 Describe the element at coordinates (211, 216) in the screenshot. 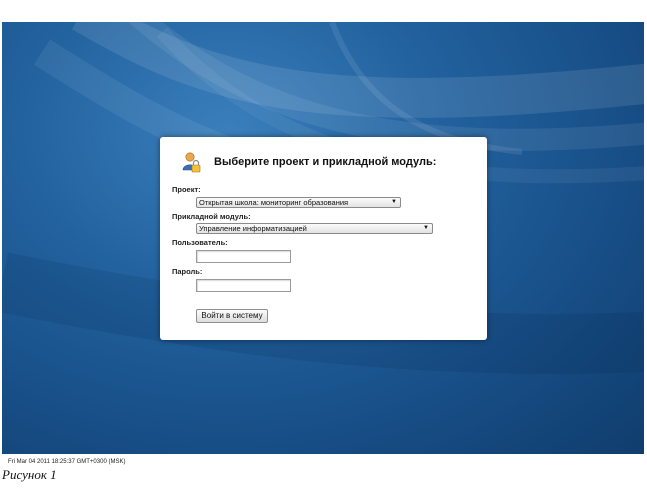

I see `module-label: Прикладной модуль:` at that location.